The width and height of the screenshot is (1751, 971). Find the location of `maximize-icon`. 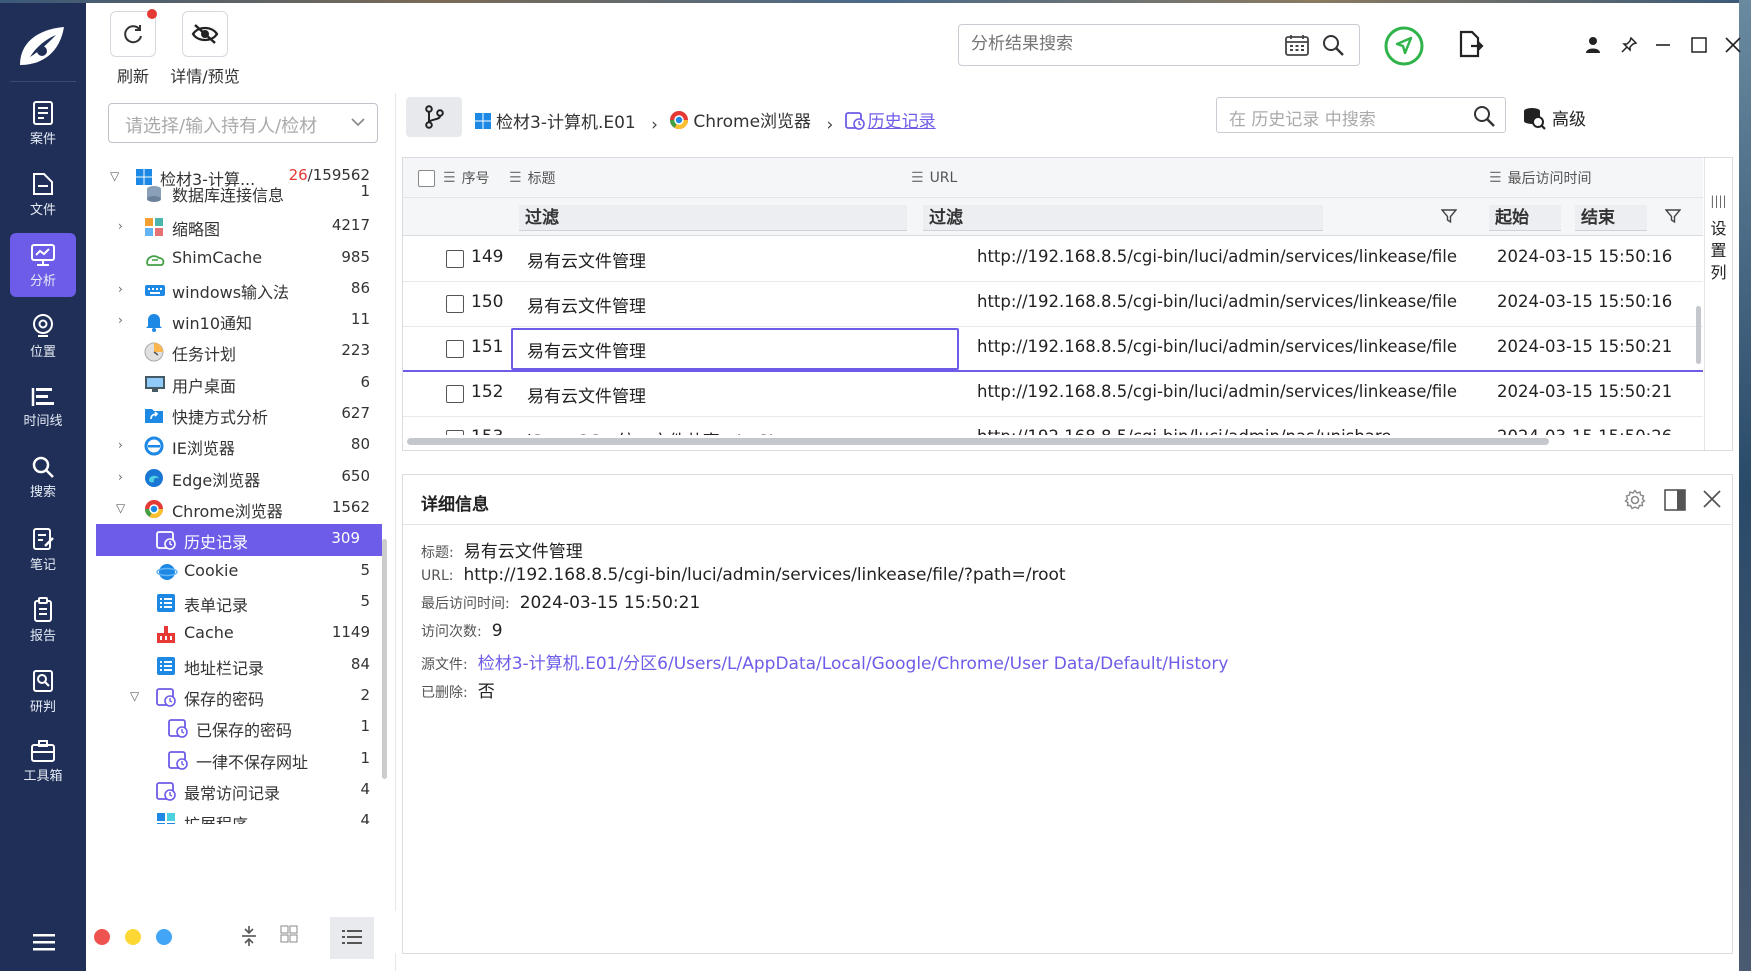

maximize-icon is located at coordinates (1699, 45).